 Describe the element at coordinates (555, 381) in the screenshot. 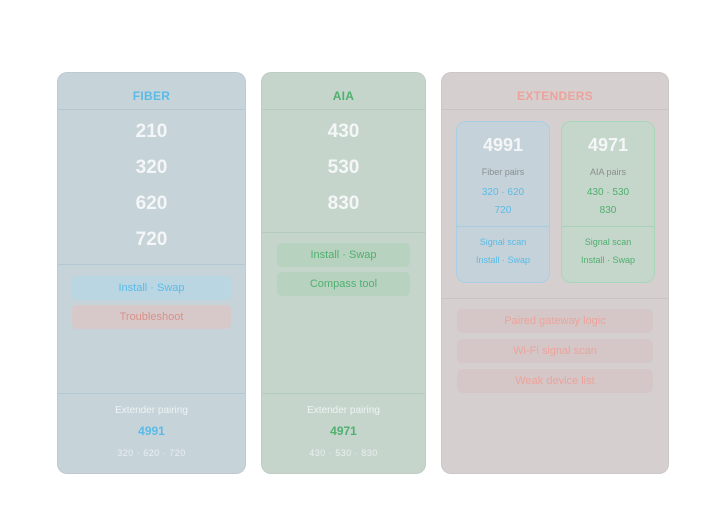

I see `weak-device-list-button: Weak device list` at that location.